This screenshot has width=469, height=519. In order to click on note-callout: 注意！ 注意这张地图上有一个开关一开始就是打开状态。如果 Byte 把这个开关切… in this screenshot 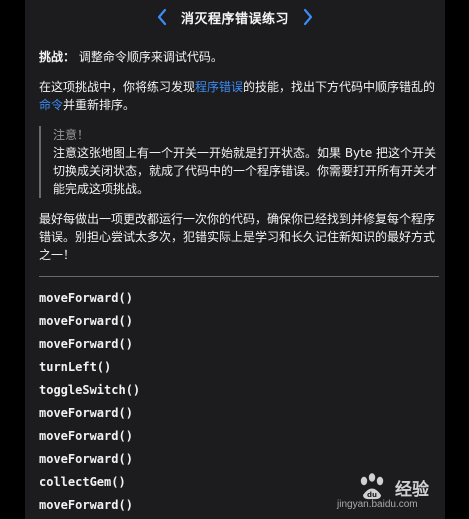, I will do `click(240, 162)`.